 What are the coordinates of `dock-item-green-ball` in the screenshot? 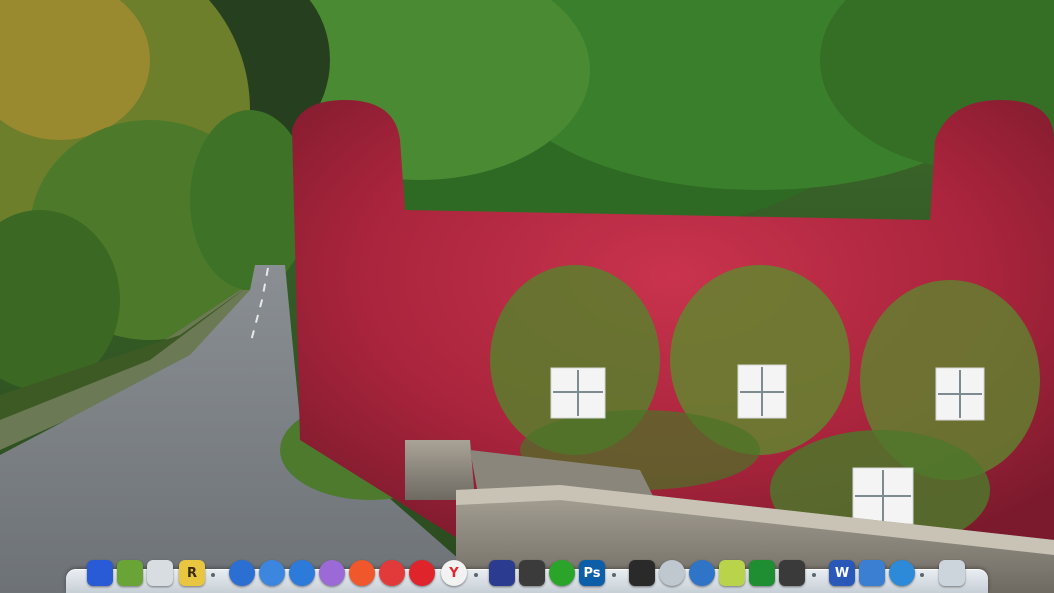 It's located at (562, 573).